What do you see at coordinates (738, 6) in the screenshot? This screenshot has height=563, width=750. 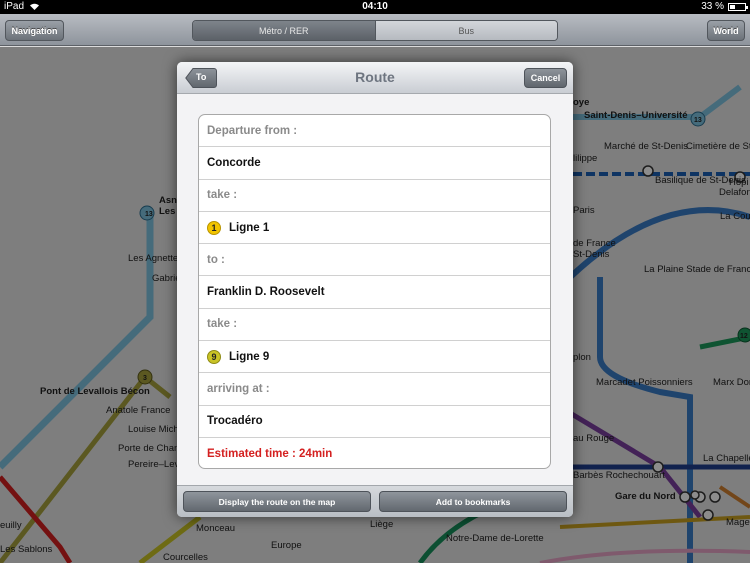 I see `battery-icon` at bounding box center [738, 6].